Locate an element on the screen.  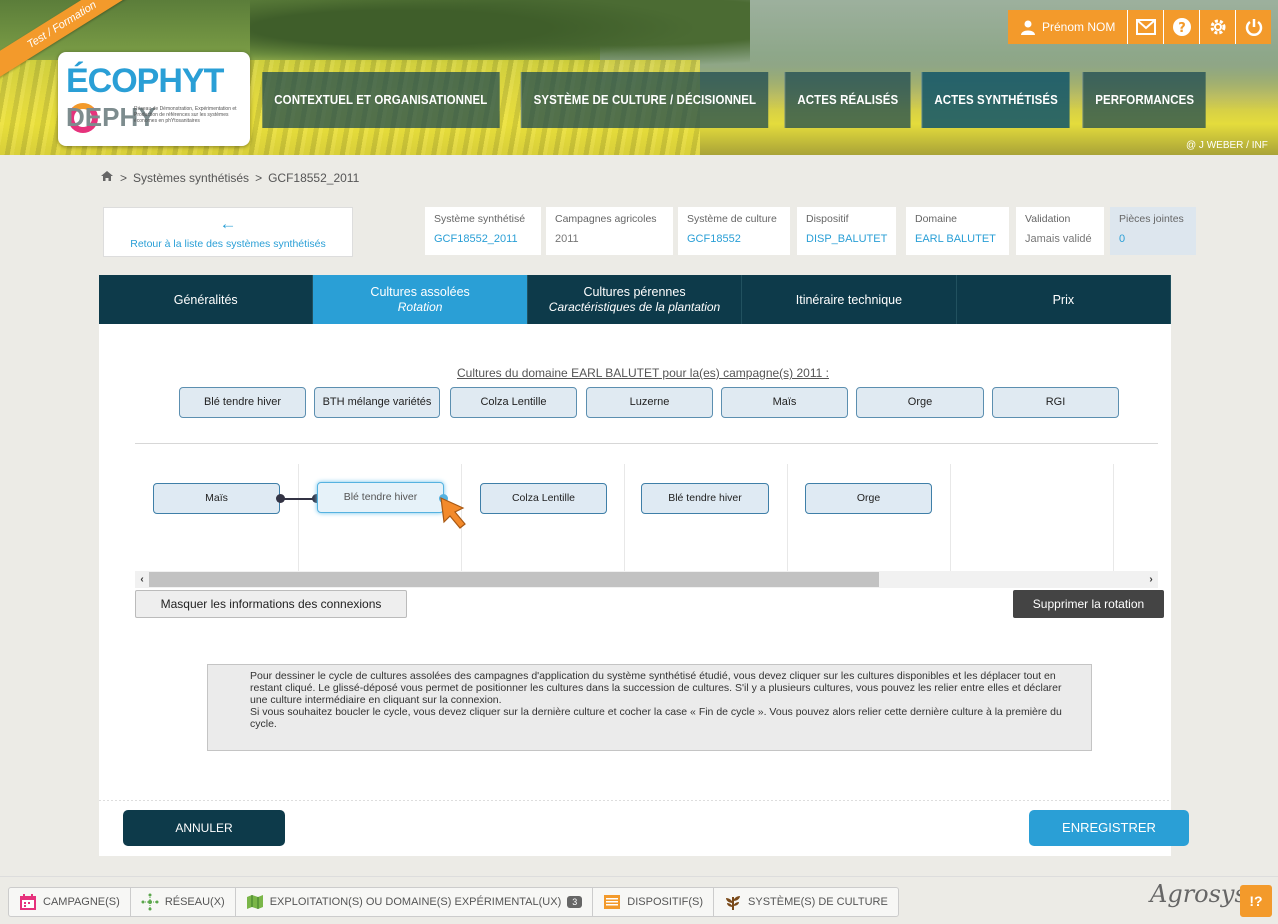
question-icon: ? is located at coordinates (1181, 27).